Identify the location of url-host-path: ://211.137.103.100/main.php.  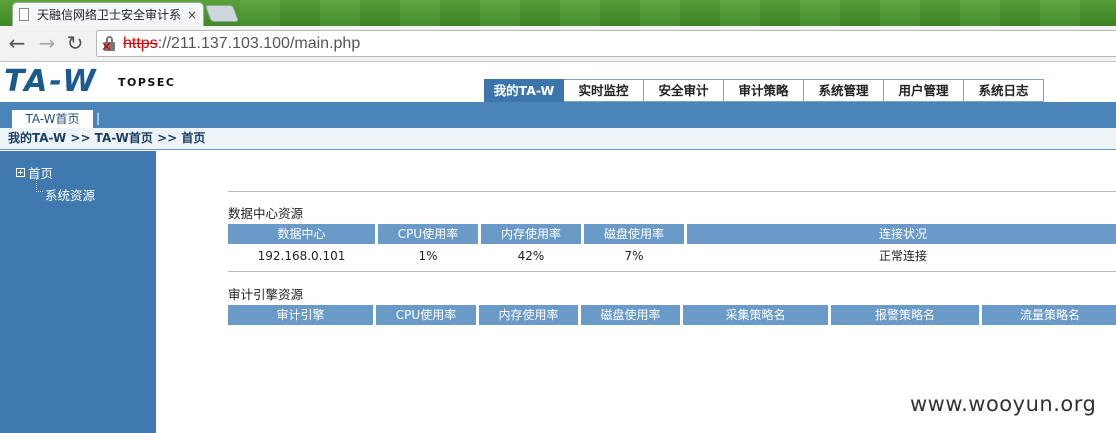
(259, 43).